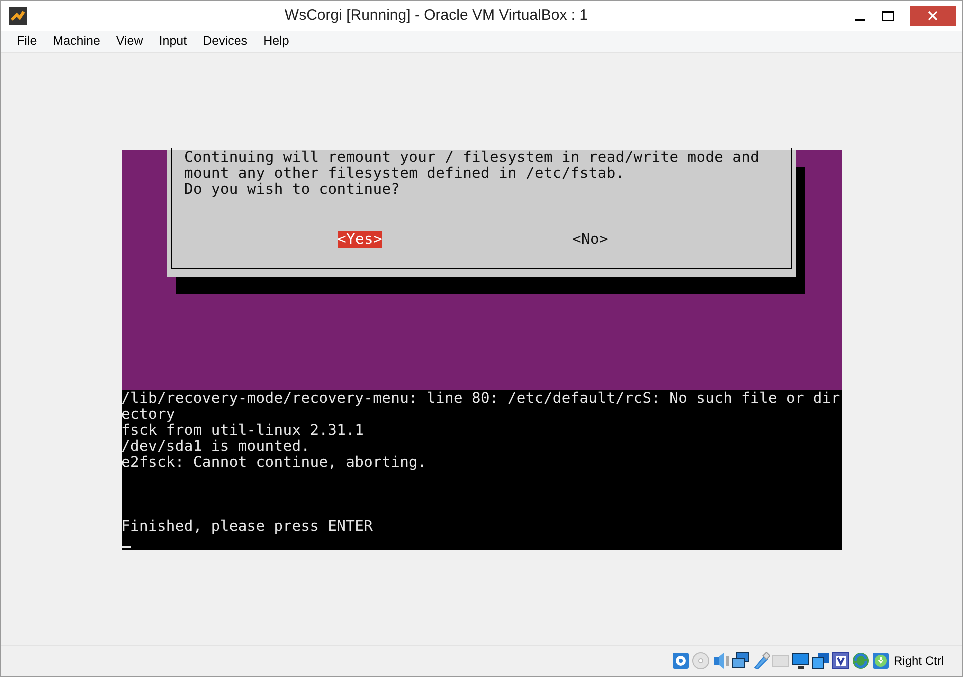 This screenshot has height=677, width=963. What do you see at coordinates (721, 661) in the screenshot?
I see `speaker-icon` at bounding box center [721, 661].